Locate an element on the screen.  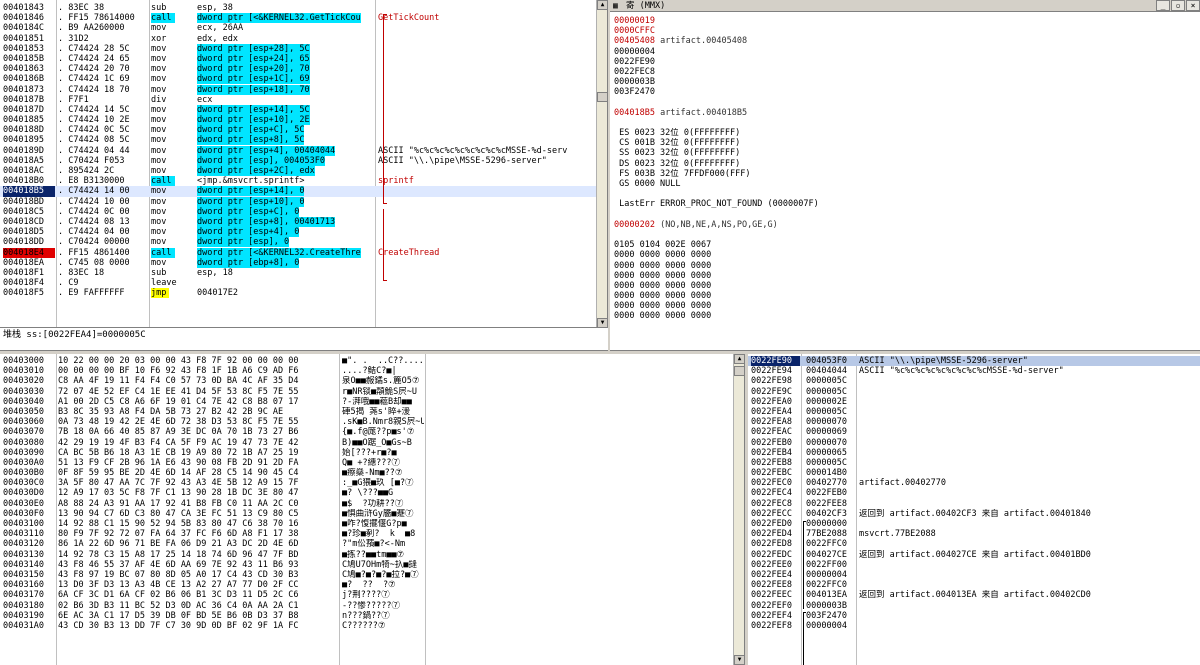
stack-row: 0022FED0 00000000 is located at coordinates (974, 524).